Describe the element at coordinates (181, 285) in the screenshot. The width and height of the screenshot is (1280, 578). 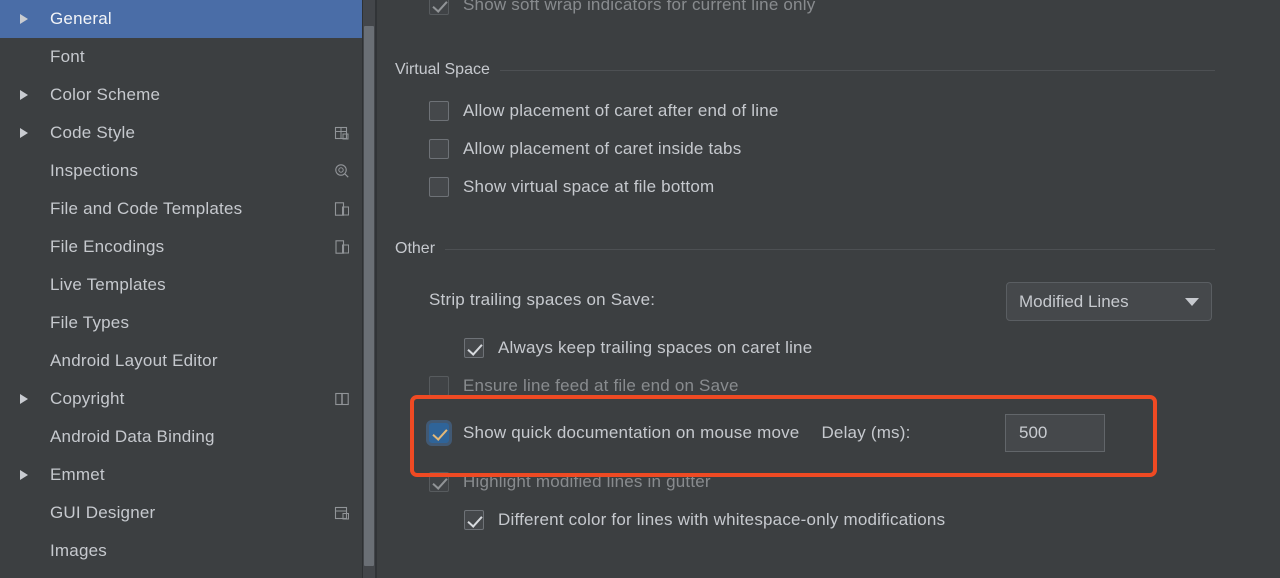
I see `sidebar-item-live-templates: Live Templates` at that location.